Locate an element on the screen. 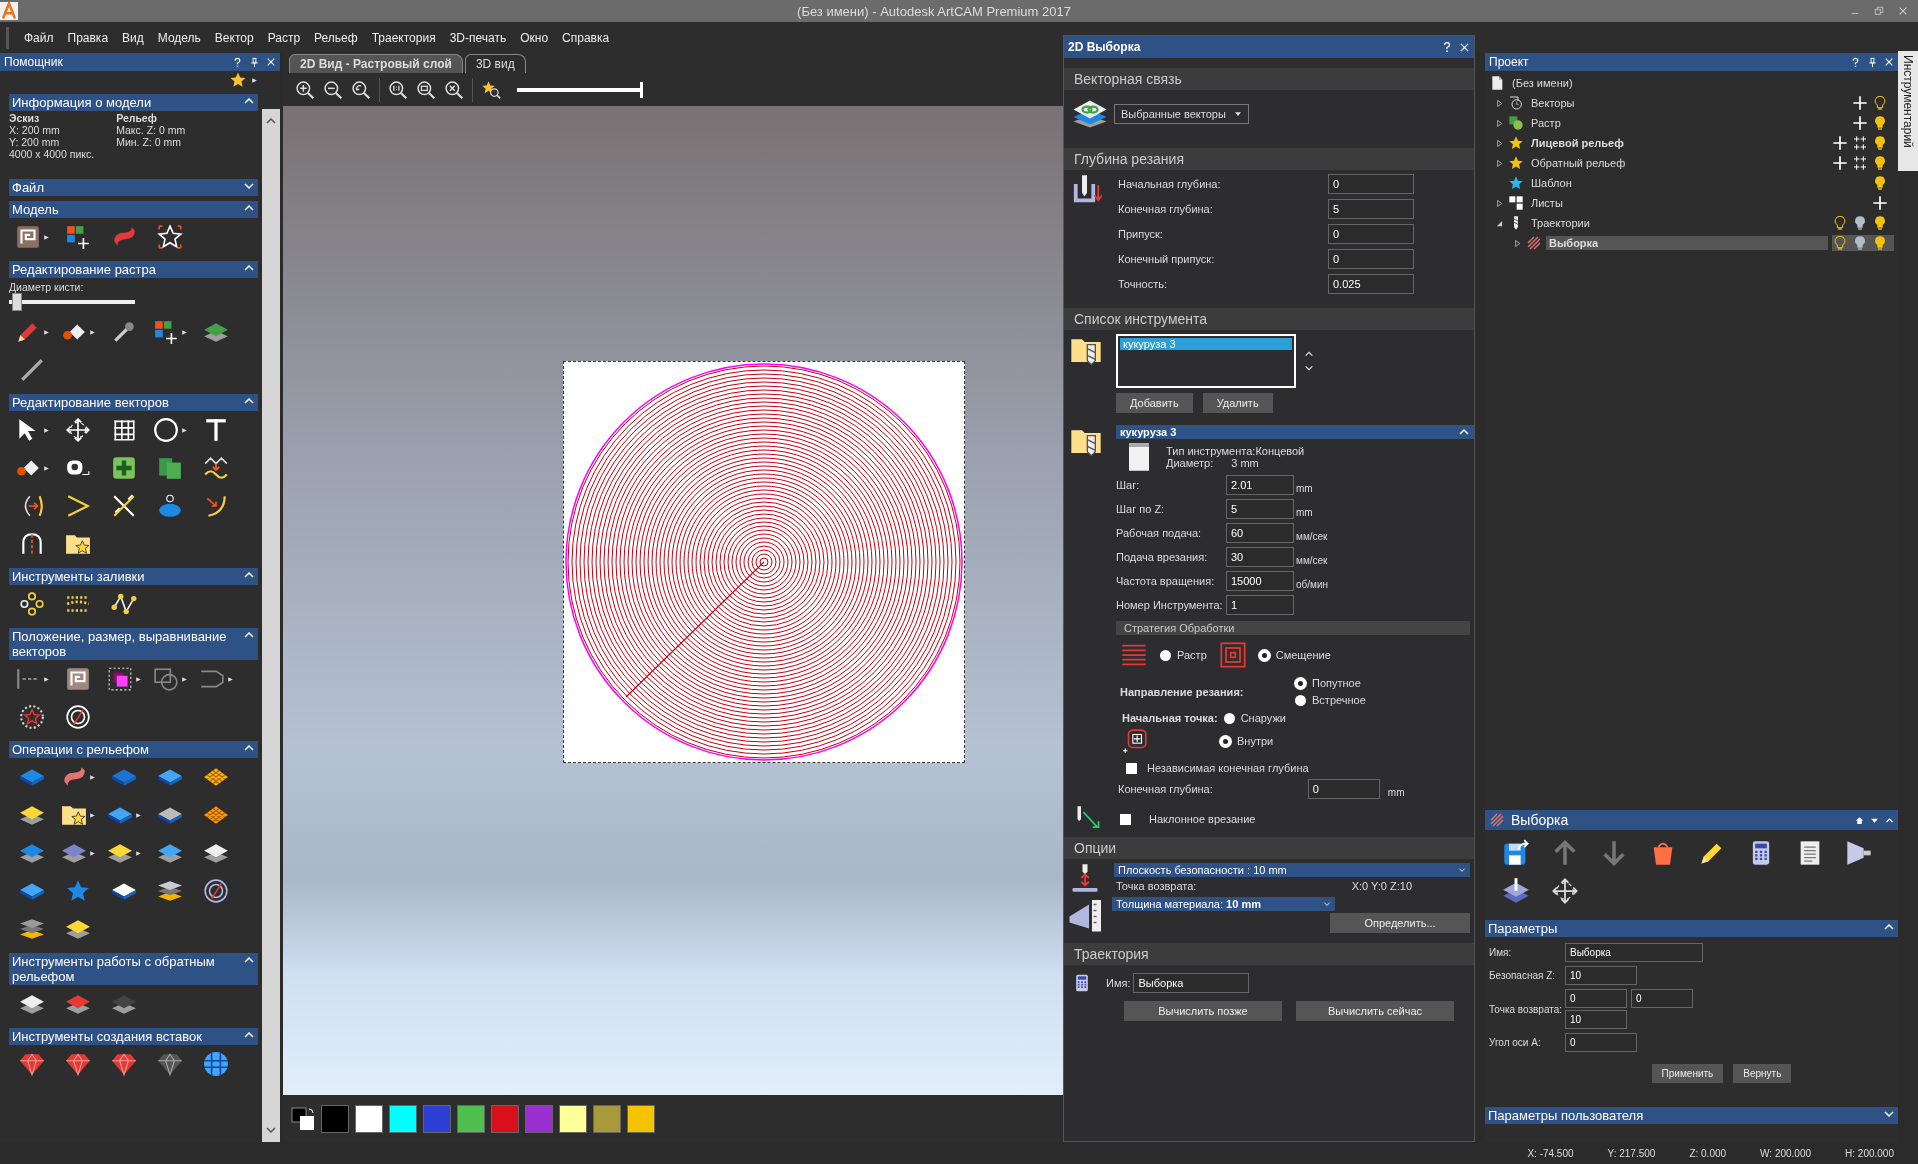 This screenshot has width=1918, height=1164. vector-dropdown: Выбранные векторы is located at coordinates (1181, 114).